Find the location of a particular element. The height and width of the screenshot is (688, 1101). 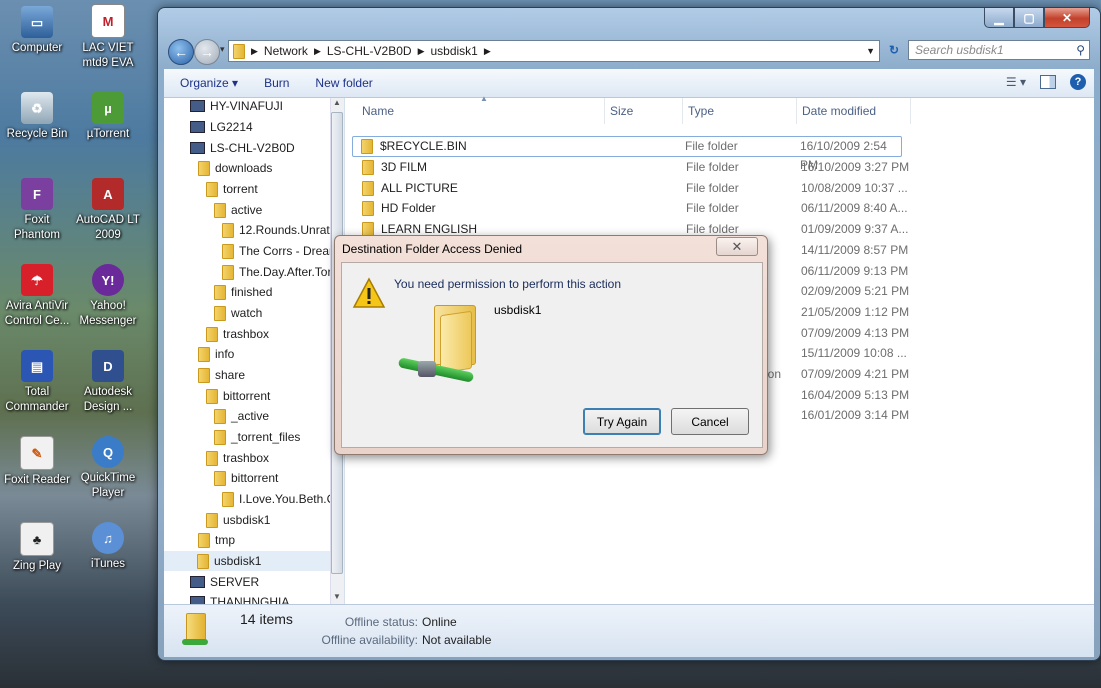

breadcrumb-network: Network is located at coordinates (286, 51).